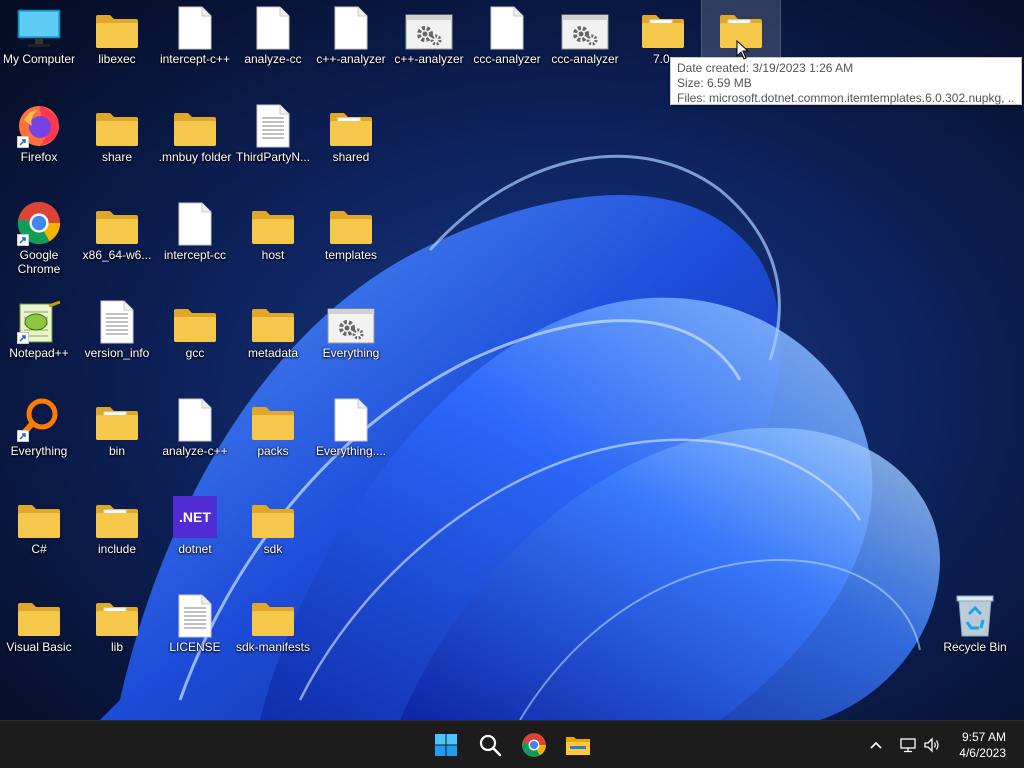  I want to click on desktop-icon: Firefox, so click(39, 146).